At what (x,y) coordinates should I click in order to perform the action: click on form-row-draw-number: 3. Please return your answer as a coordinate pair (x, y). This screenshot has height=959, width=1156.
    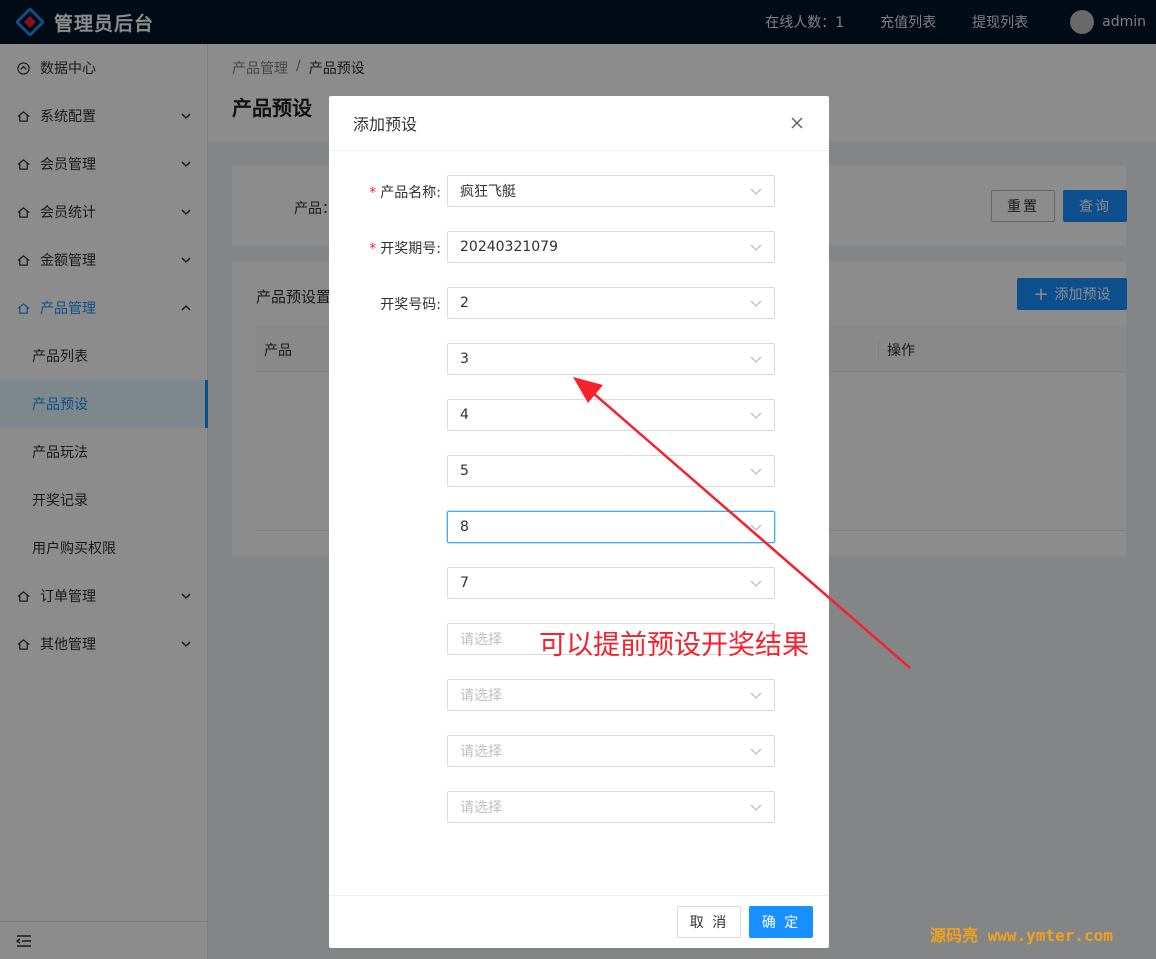
    Looking at the image, I should click on (579, 359).